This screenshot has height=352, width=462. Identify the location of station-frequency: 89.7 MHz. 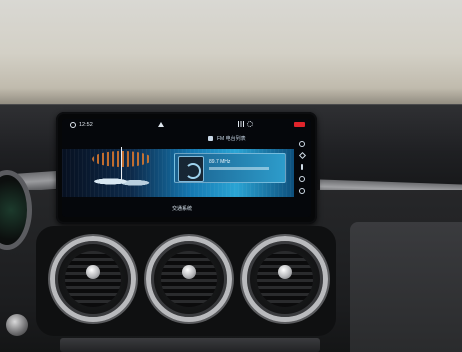
(220, 162).